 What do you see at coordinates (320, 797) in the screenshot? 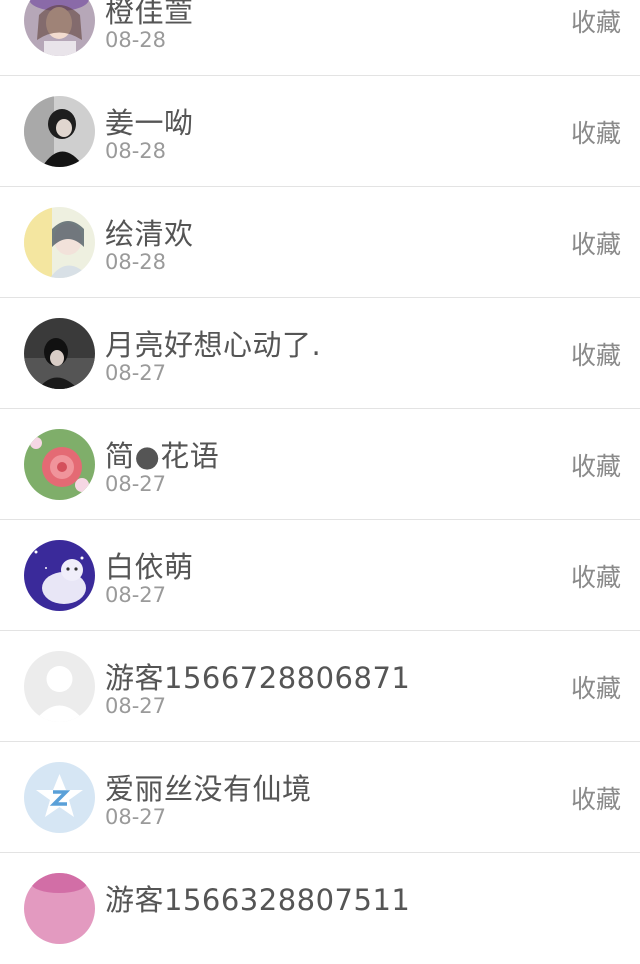
I see `list-item: 爱丽丝没有仙境 08-27 收藏` at bounding box center [320, 797].